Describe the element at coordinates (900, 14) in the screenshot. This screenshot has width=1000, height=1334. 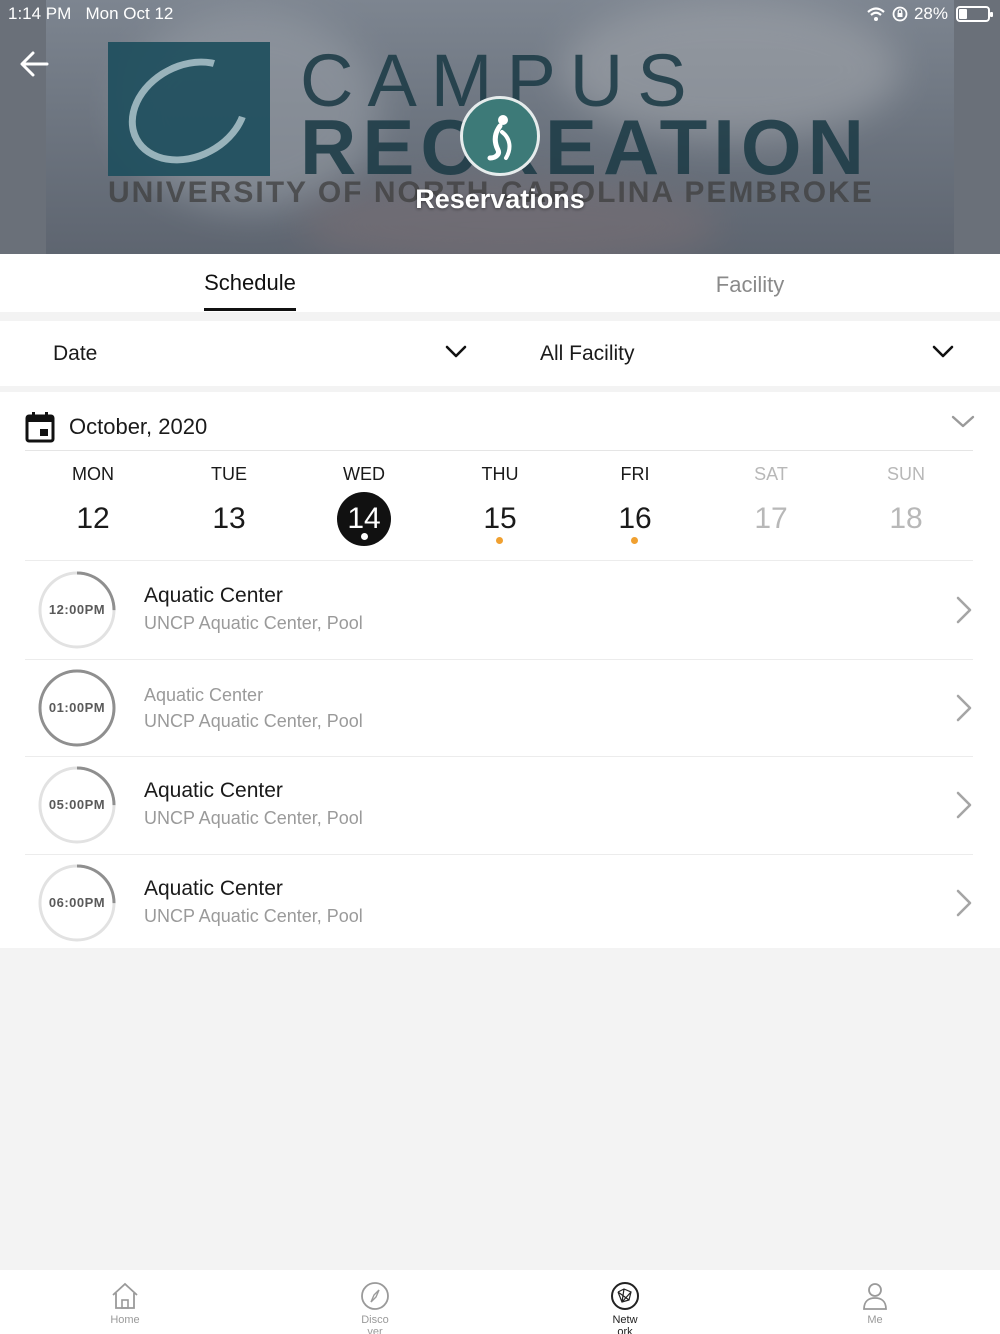
I see `orientation-lock-icon` at that location.